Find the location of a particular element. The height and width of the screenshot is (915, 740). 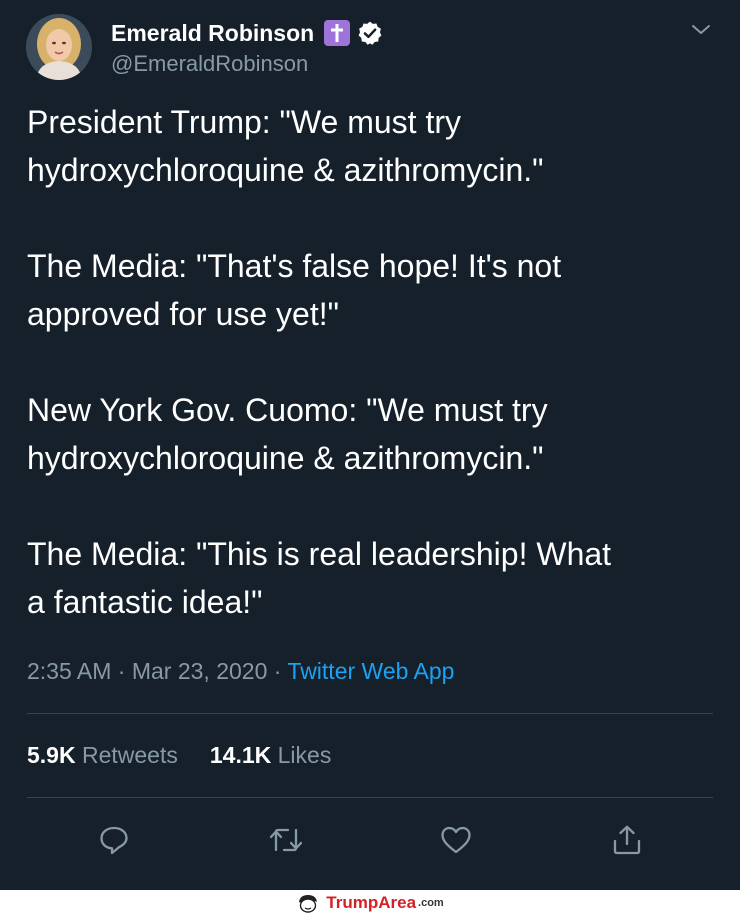

likes-stat: 14.1K Likes is located at coordinates (270, 755).